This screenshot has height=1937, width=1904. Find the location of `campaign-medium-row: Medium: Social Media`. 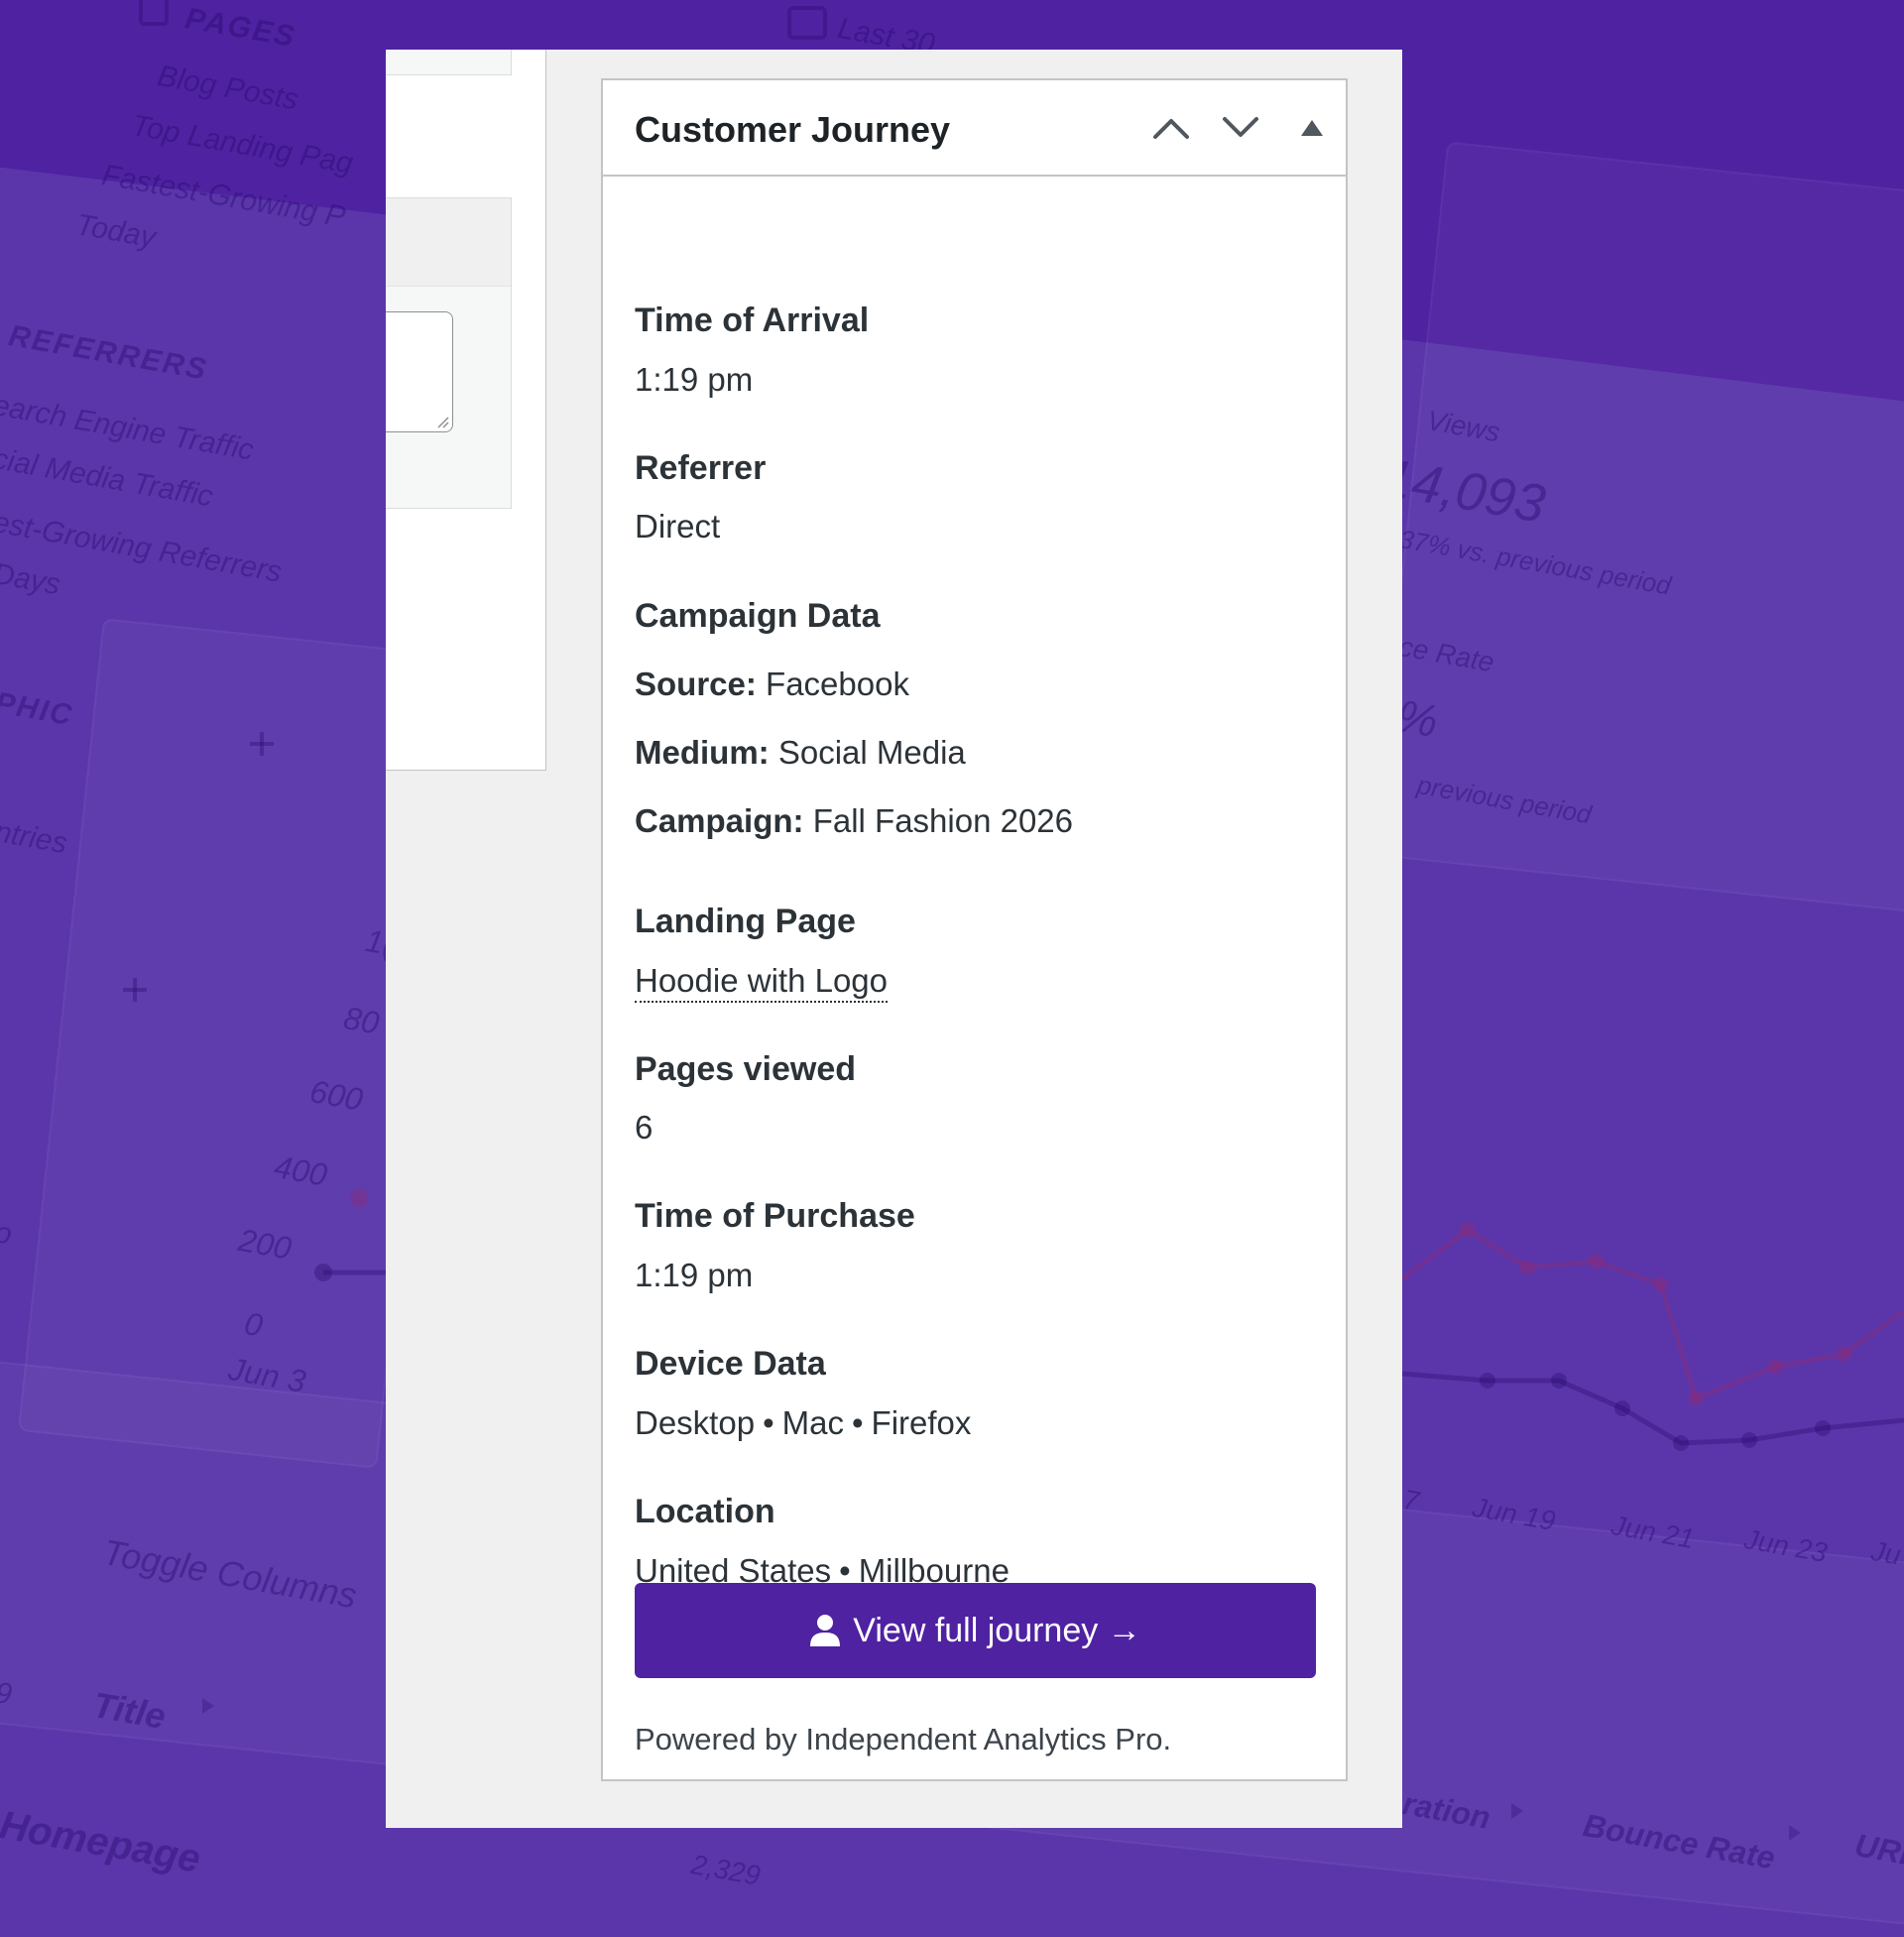

campaign-medium-row: Medium: Social Media is located at coordinates (800, 753).